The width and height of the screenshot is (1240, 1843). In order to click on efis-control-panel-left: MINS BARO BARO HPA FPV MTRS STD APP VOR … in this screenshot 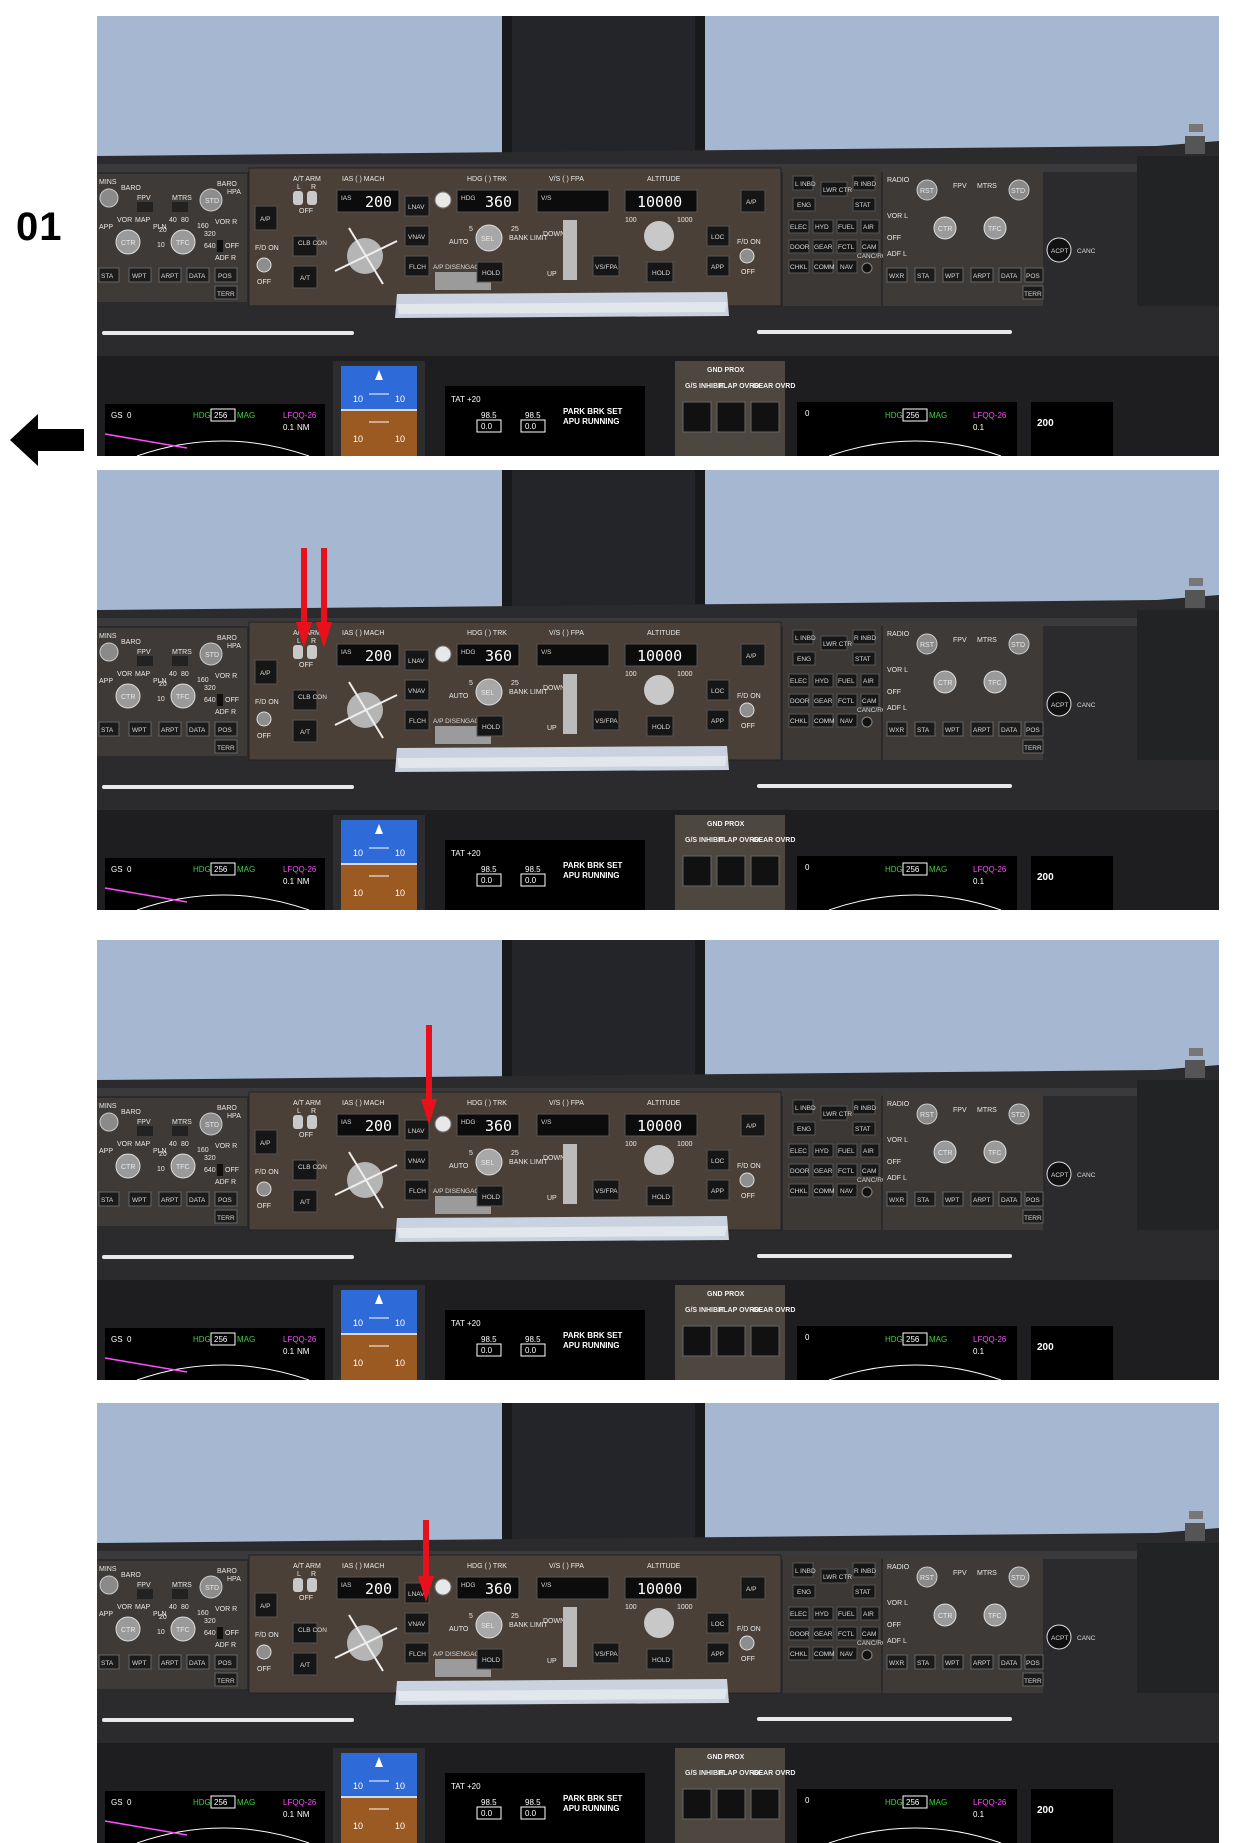, I will do `click(172, 238)`.